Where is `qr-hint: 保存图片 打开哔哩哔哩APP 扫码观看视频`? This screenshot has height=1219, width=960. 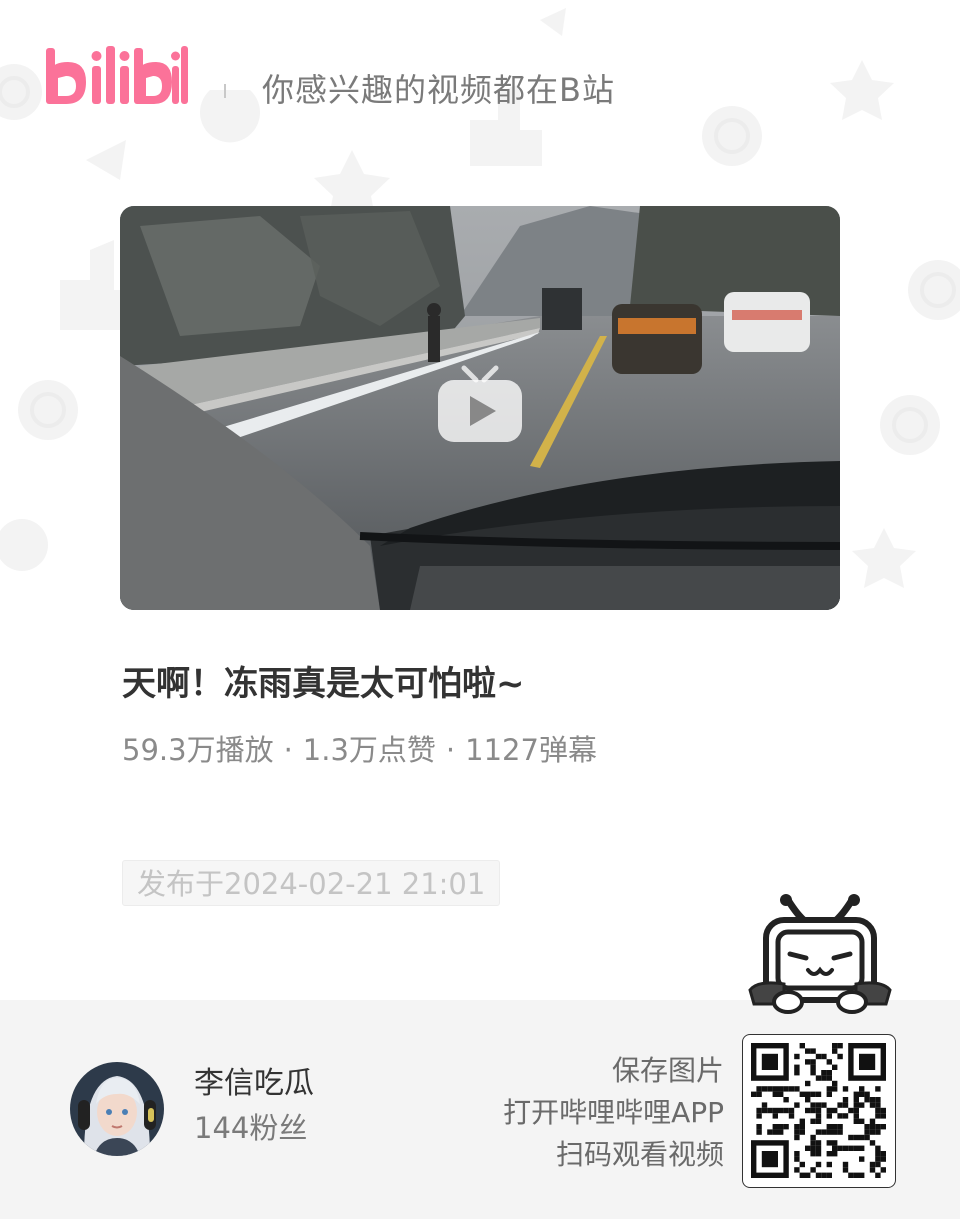
qr-hint: 保存图片 打开哔哩哔哩APP 扫码观看视频 is located at coordinates (613, 1113).